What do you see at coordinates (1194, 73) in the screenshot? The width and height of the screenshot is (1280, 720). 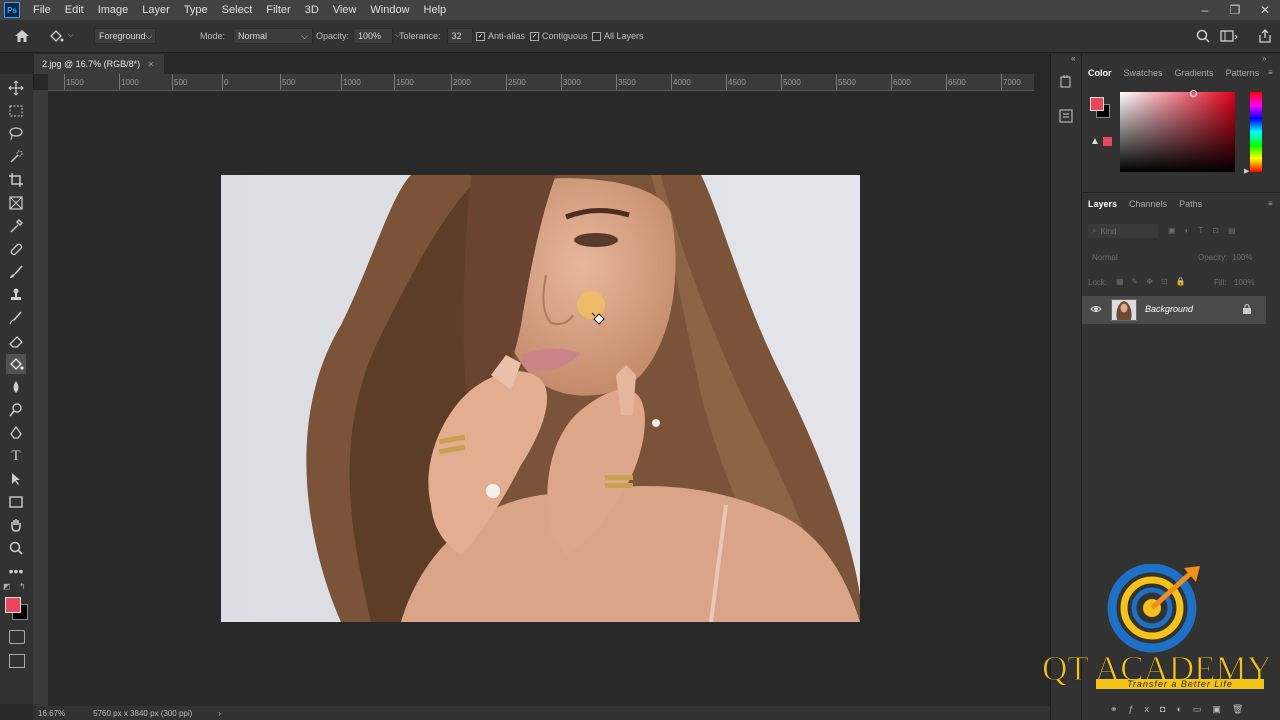 I see `tab-gradients: Gradients` at bounding box center [1194, 73].